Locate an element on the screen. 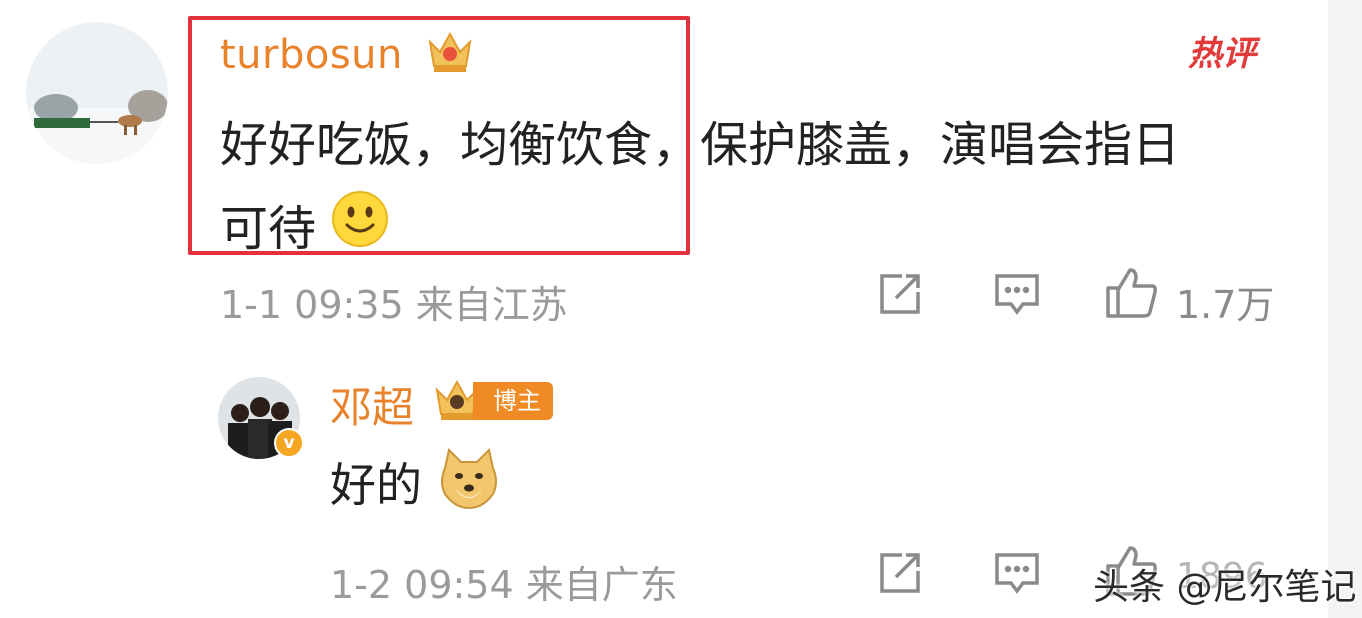  avatar is located at coordinates (97, 93).